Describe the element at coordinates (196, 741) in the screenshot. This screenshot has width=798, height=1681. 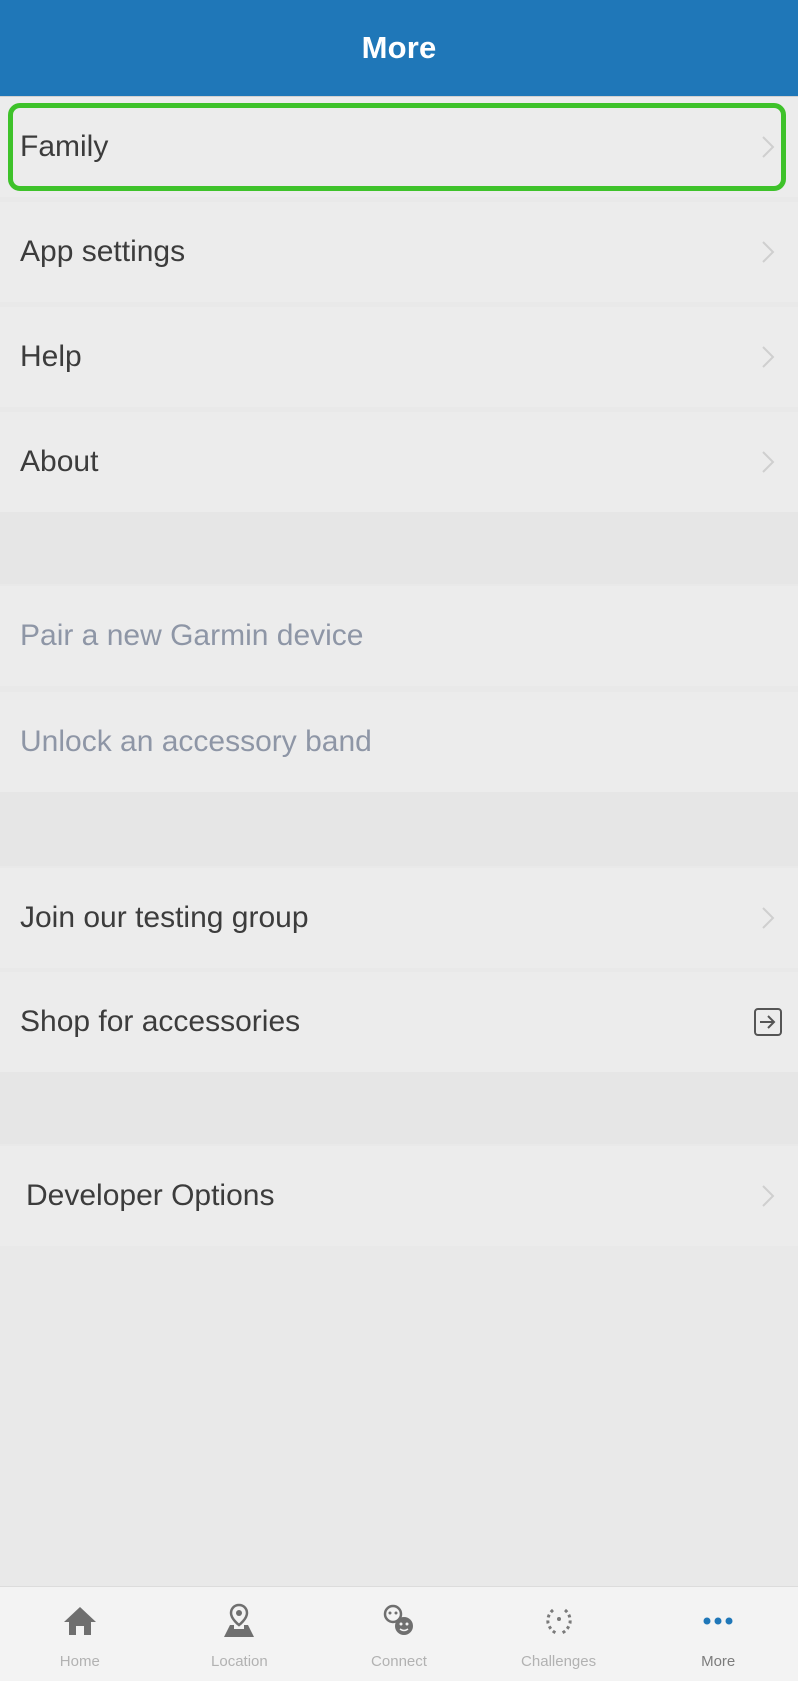
I see `menu-item-label: Unlock an accessory band` at that location.